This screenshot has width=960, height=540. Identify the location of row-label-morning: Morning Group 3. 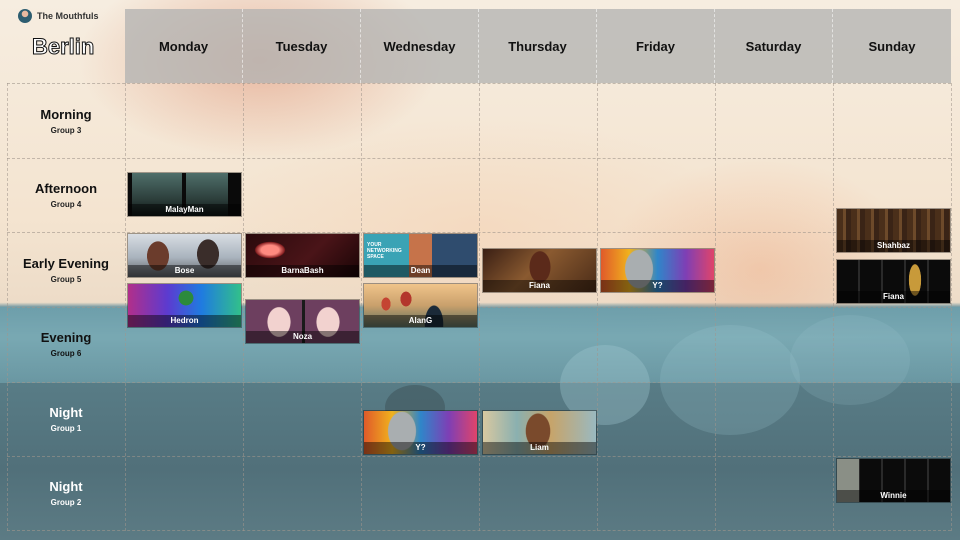
(66, 121).